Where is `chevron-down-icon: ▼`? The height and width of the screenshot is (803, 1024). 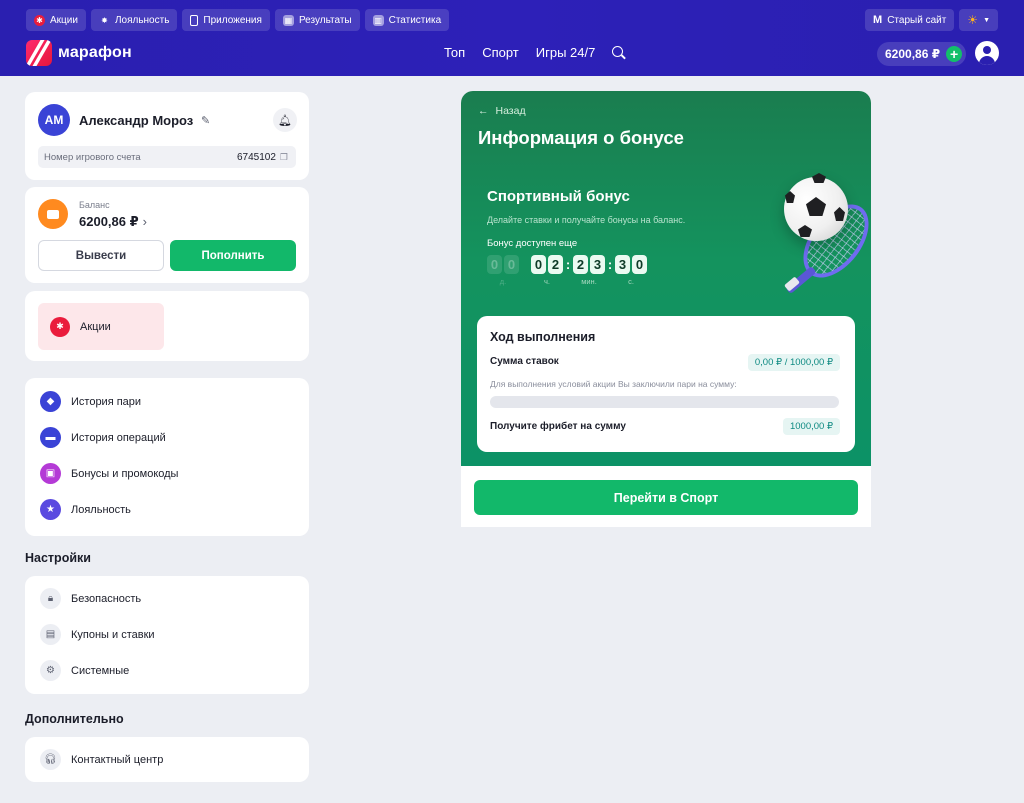
chevron-down-icon: ▼ is located at coordinates (986, 20).